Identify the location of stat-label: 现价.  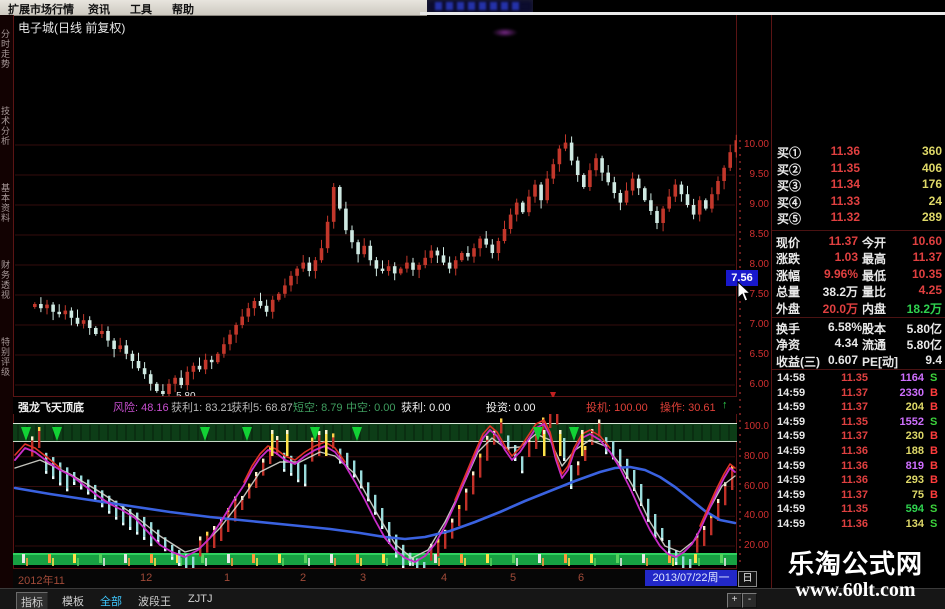
(788, 243).